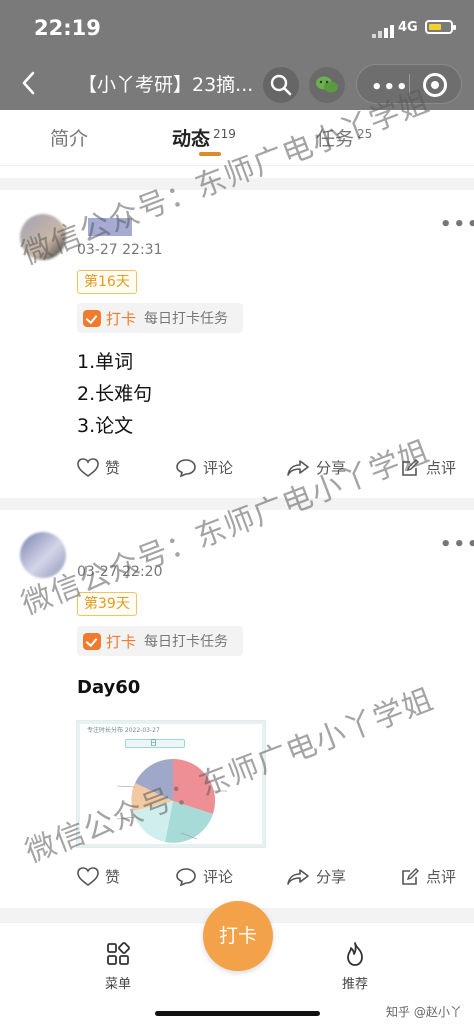  I want to click on recommend-button: 推荐, so click(355, 966).